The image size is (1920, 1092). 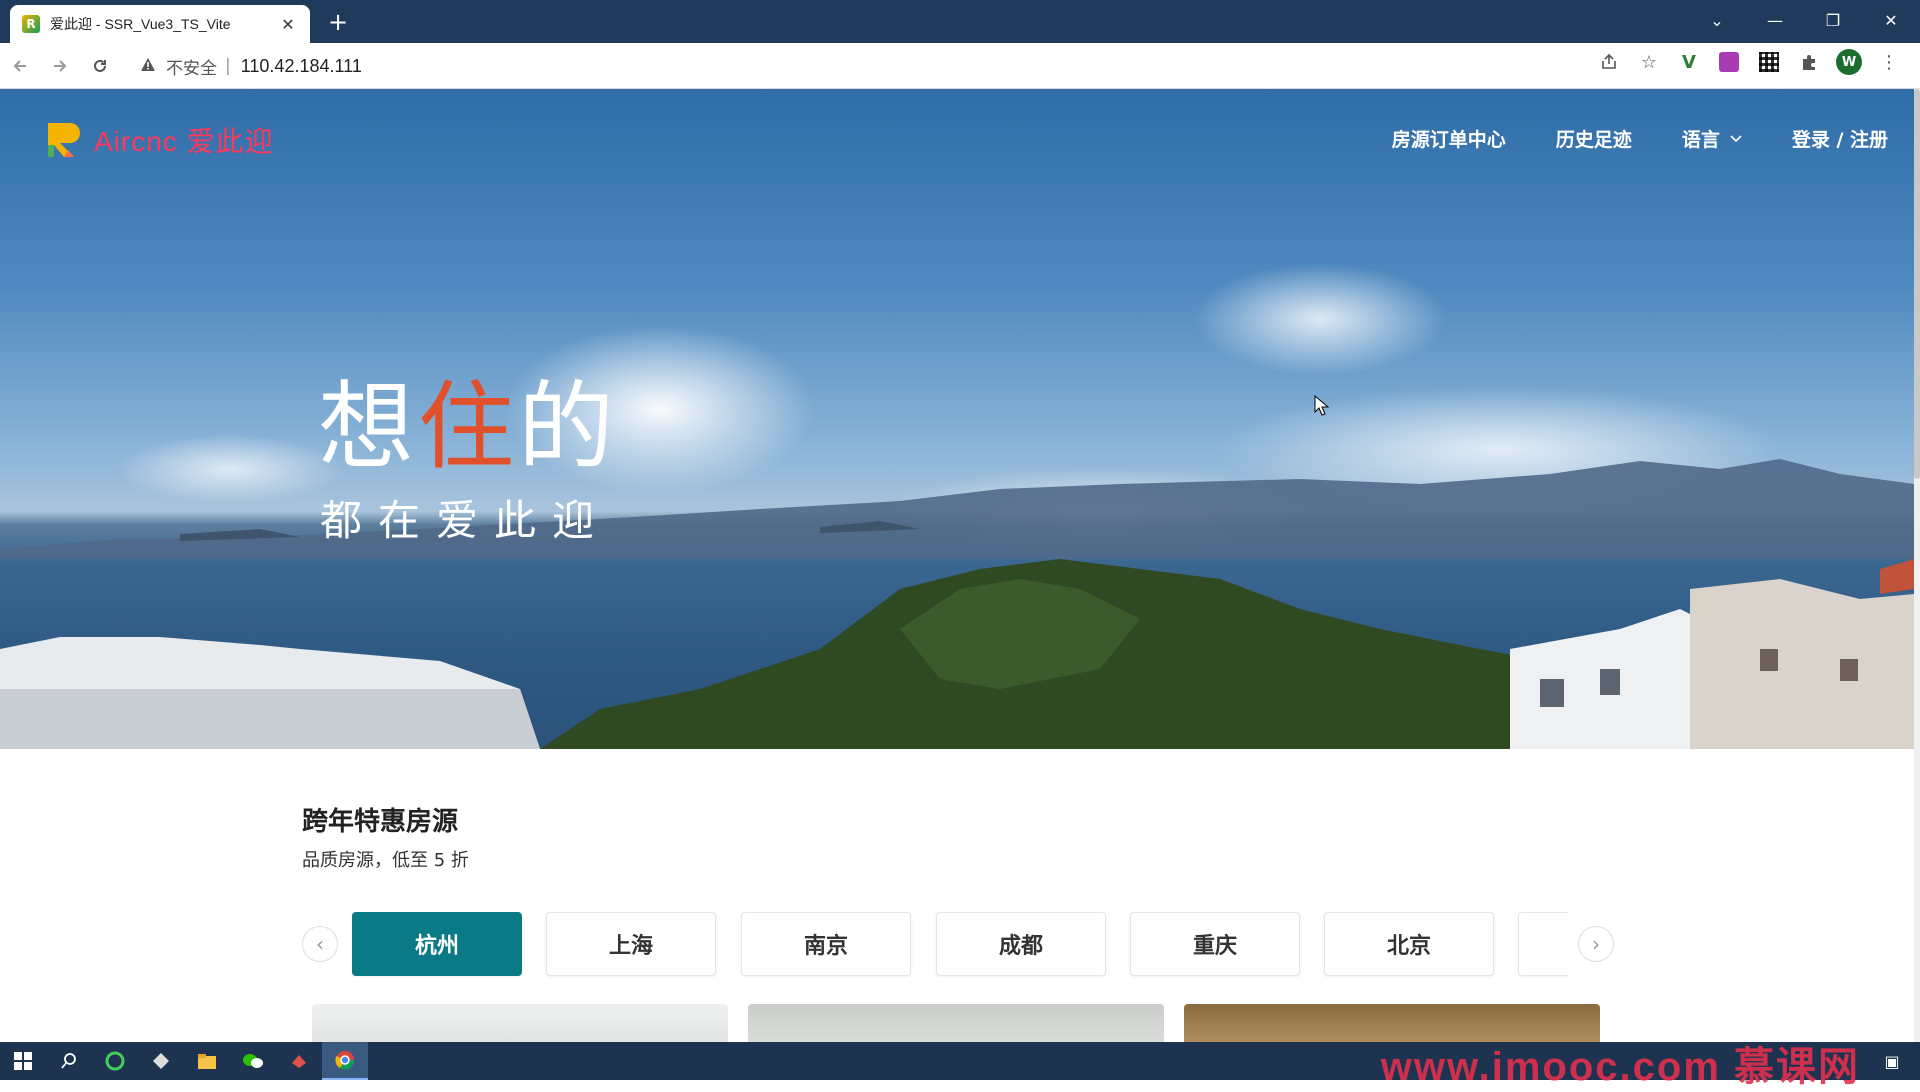 I want to click on tab-city-nanjing: 南京, so click(x=826, y=944).